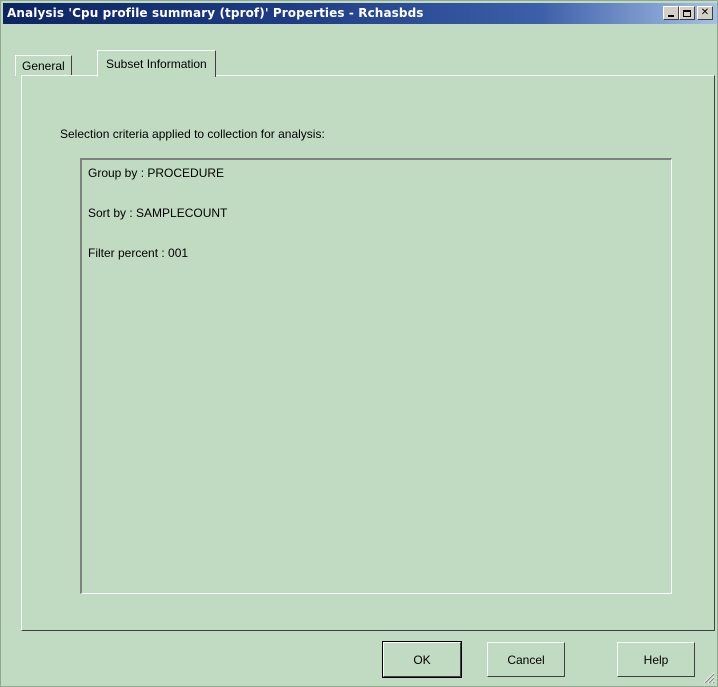 This screenshot has height=687, width=718. I want to click on maximize-icon, so click(687, 13).